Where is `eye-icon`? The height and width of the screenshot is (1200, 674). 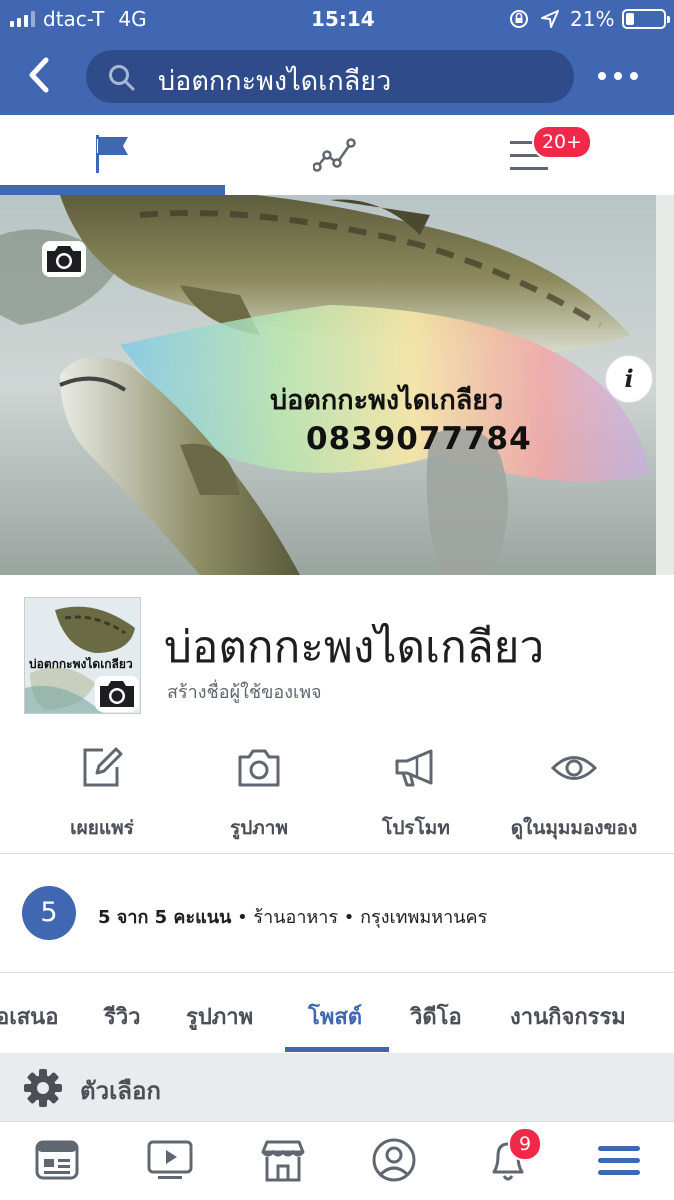 eye-icon is located at coordinates (574, 768).